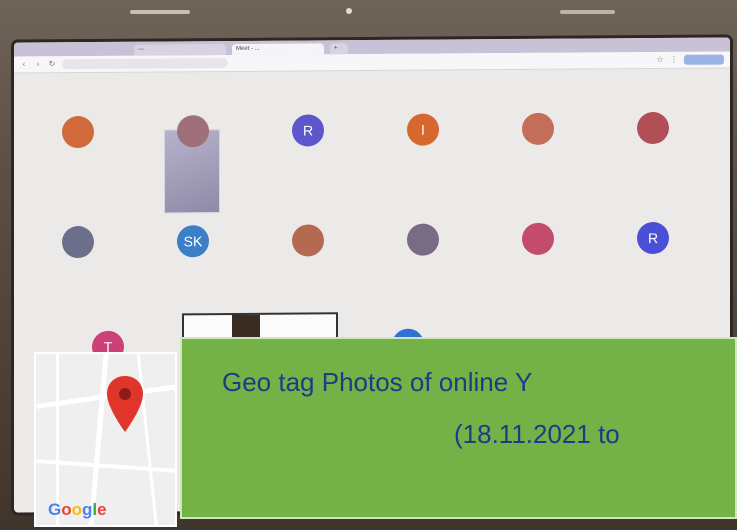  I want to click on google-logo-letter: e, so click(102, 509).